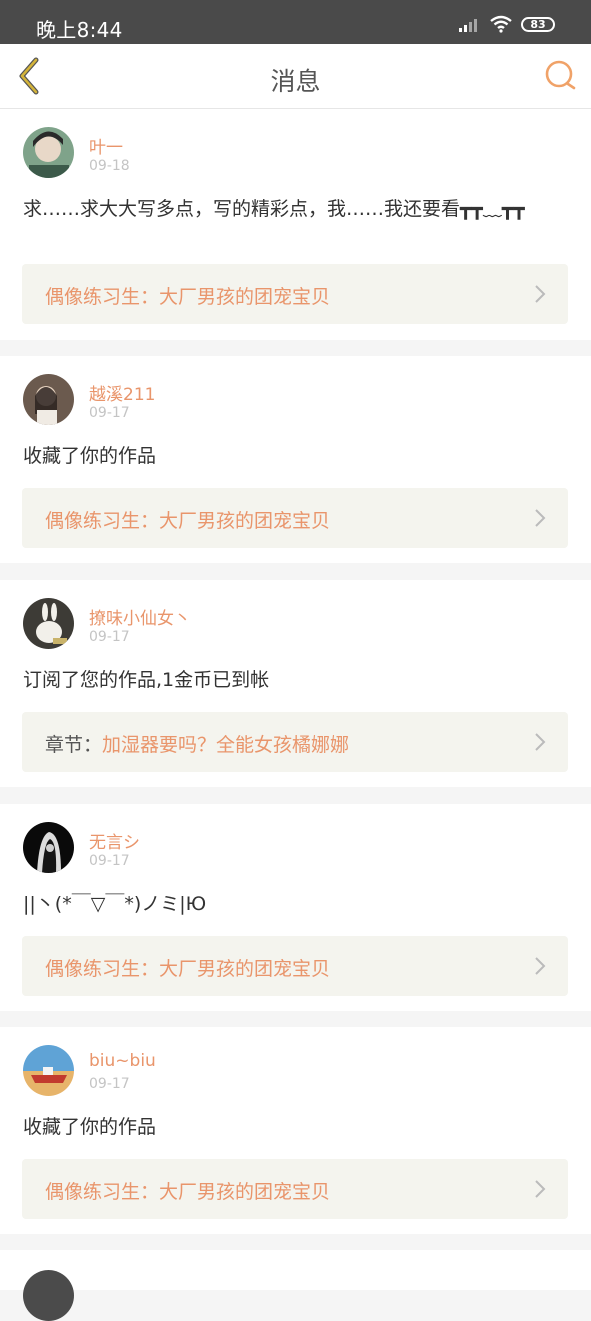  I want to click on battery-indicator: 83, so click(538, 24).